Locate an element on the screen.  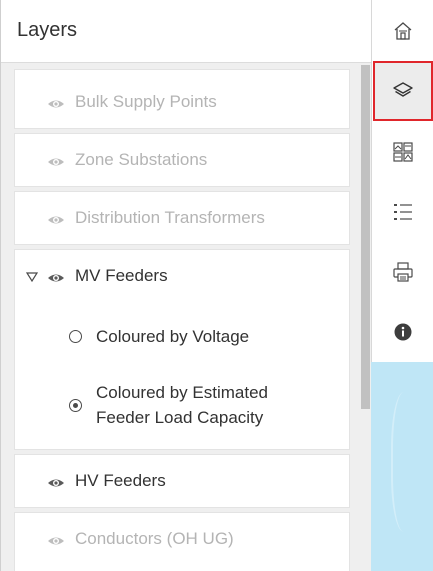
option-label-line2: Feeder Load Capacity is located at coordinates (180, 417).